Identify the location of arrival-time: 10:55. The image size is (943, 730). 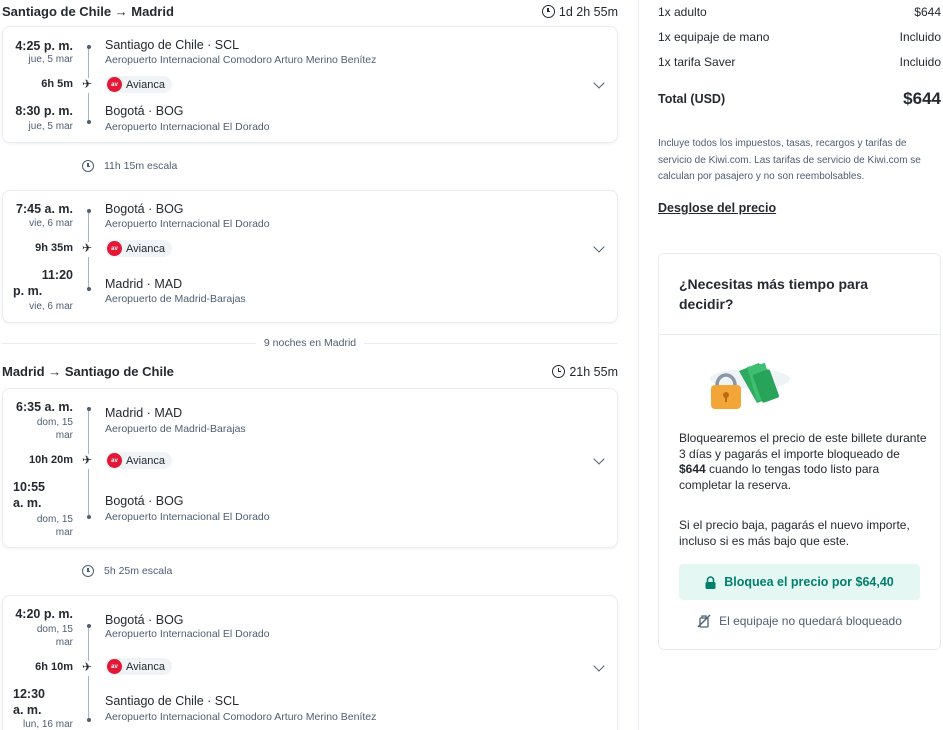
(29, 487).